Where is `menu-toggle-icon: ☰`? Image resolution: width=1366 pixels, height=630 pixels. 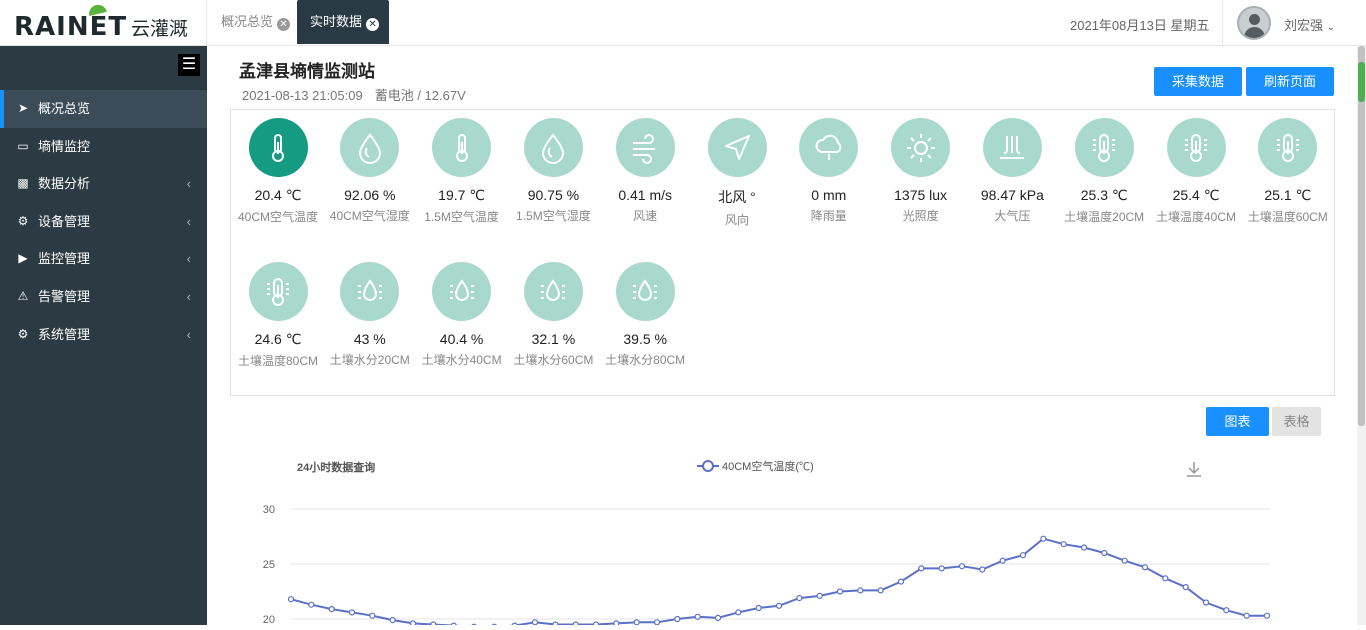
menu-toggle-icon: ☰ is located at coordinates (189, 65).